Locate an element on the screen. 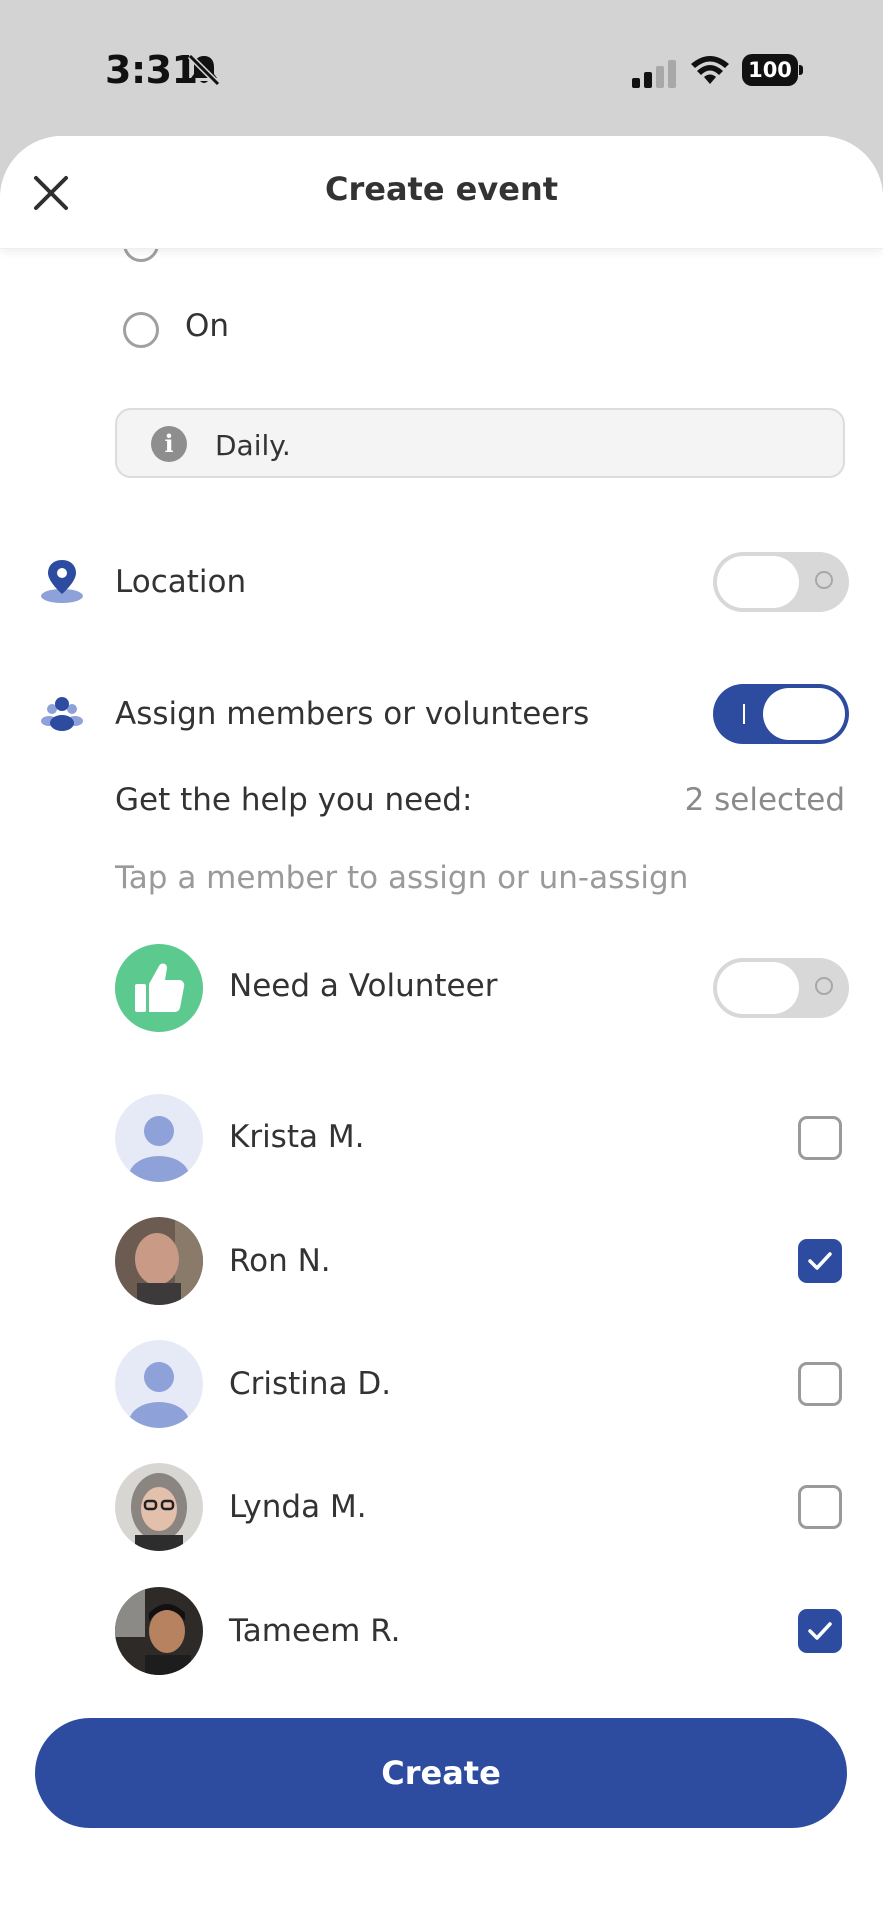 The width and height of the screenshot is (883, 1920). volunteer-toggle is located at coordinates (781, 988).